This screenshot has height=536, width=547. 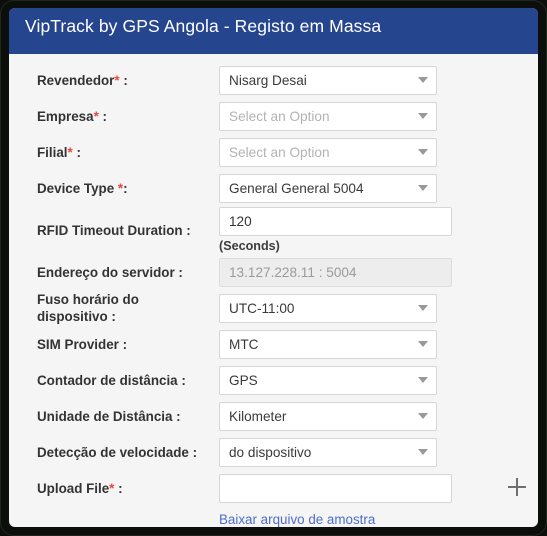 I want to click on select-device-timezone-value: UTC-11:00, so click(x=262, y=308).